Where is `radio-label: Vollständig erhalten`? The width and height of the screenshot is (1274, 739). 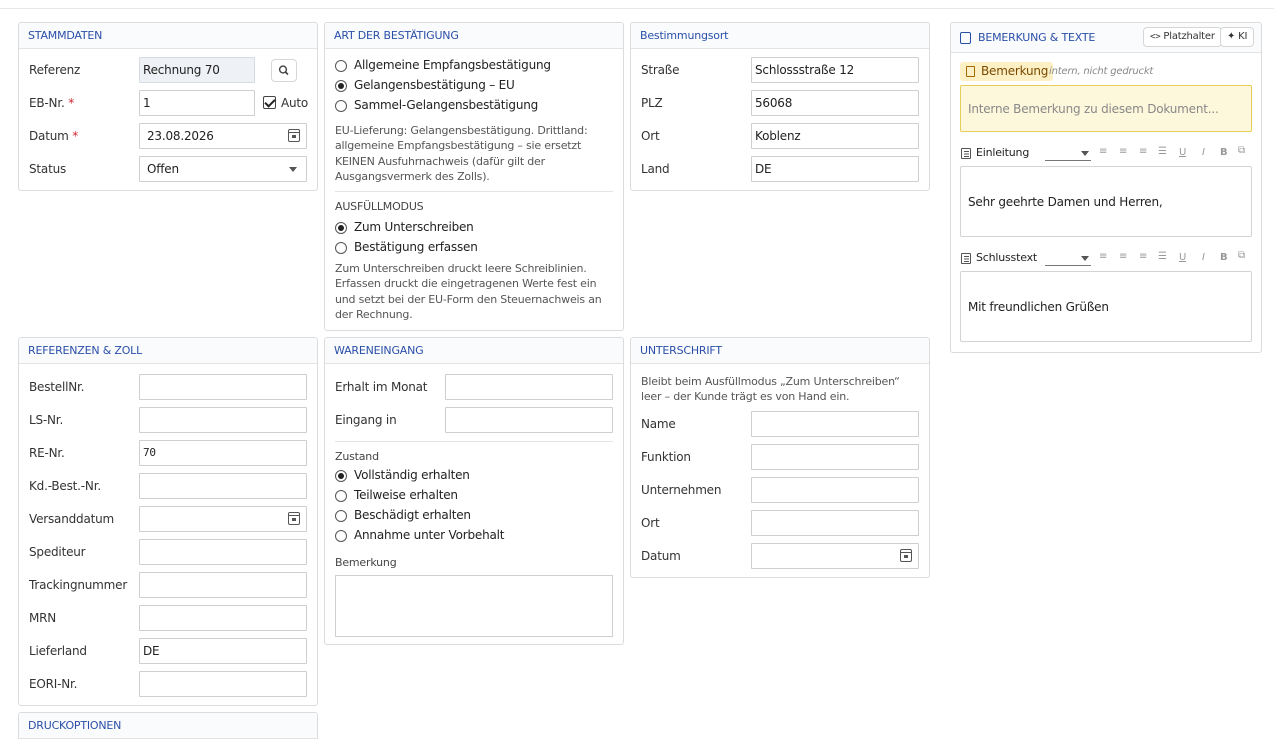 radio-label: Vollständig erhalten is located at coordinates (412, 475).